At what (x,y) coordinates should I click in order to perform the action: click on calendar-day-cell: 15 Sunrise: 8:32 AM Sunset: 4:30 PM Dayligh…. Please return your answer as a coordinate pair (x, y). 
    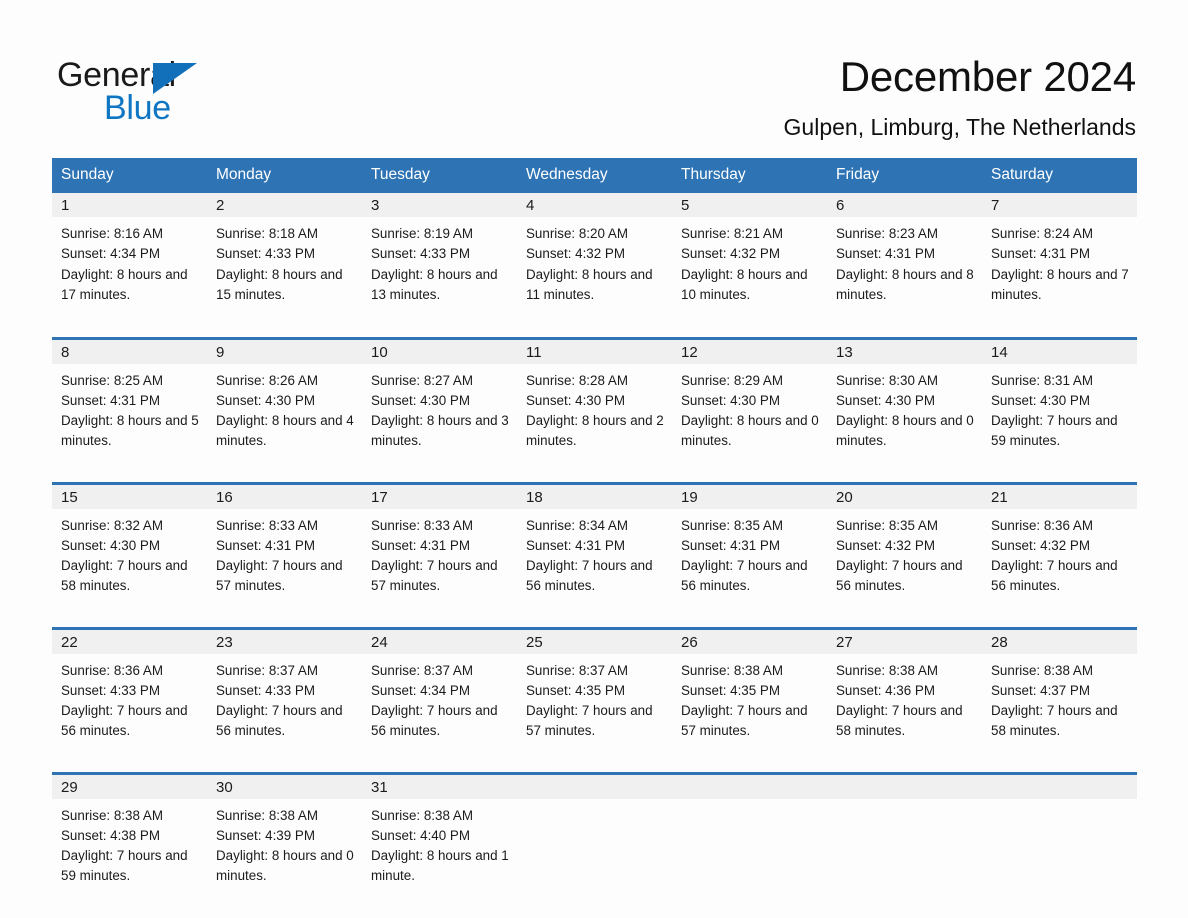
    Looking at the image, I should click on (129, 549).